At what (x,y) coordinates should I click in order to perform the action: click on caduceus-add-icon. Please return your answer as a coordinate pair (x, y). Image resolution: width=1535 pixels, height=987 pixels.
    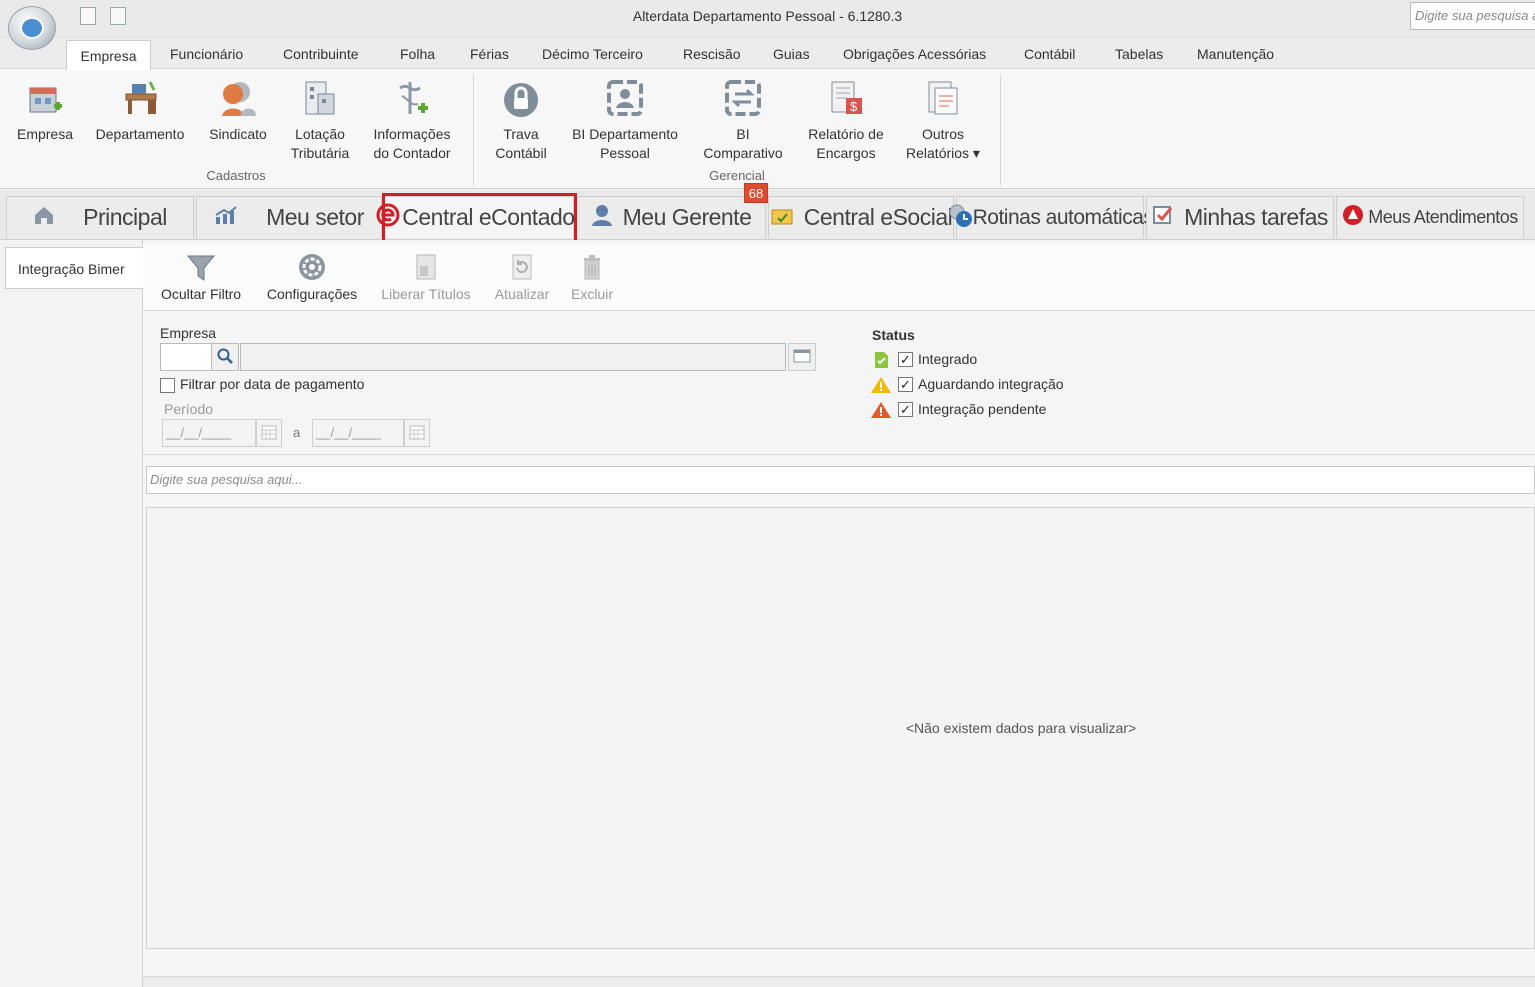
    Looking at the image, I should click on (412, 98).